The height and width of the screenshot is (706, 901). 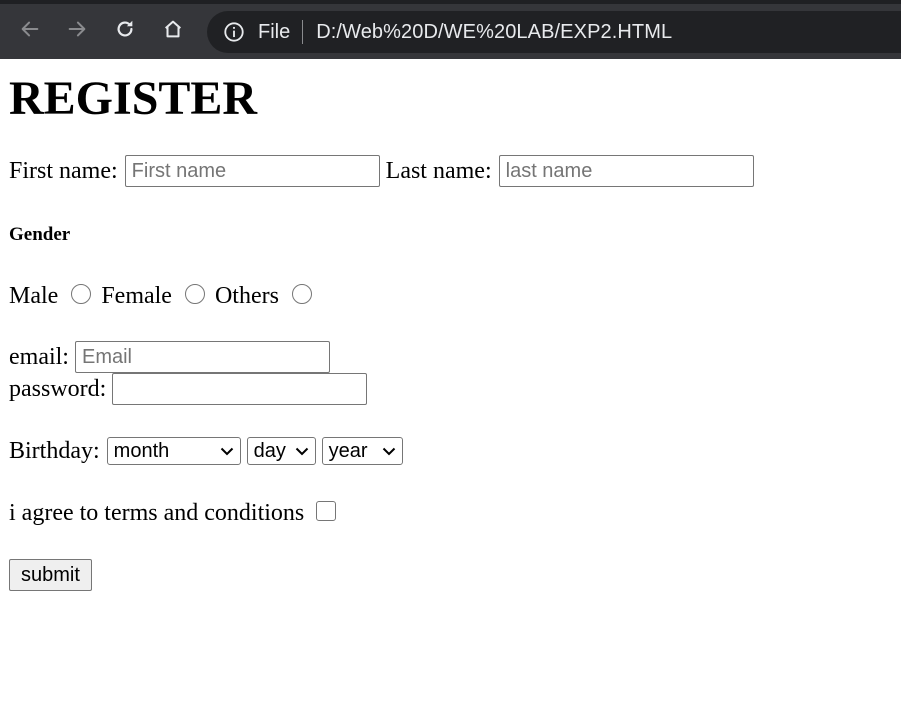 What do you see at coordinates (50, 575) in the screenshot?
I see `submit-button: submit` at bounding box center [50, 575].